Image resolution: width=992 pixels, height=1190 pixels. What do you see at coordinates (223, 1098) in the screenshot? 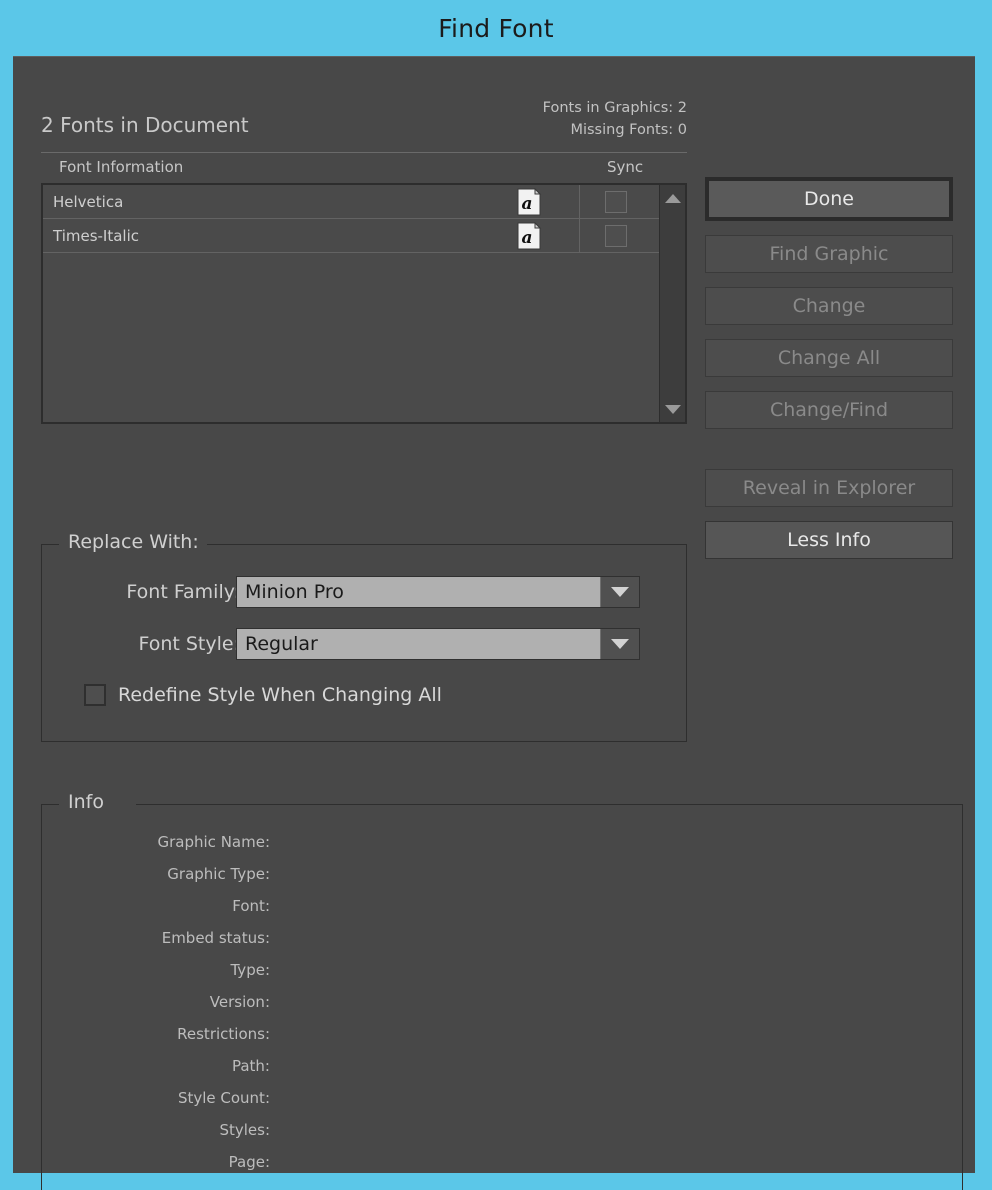
I see `info-label: Style Count:` at bounding box center [223, 1098].